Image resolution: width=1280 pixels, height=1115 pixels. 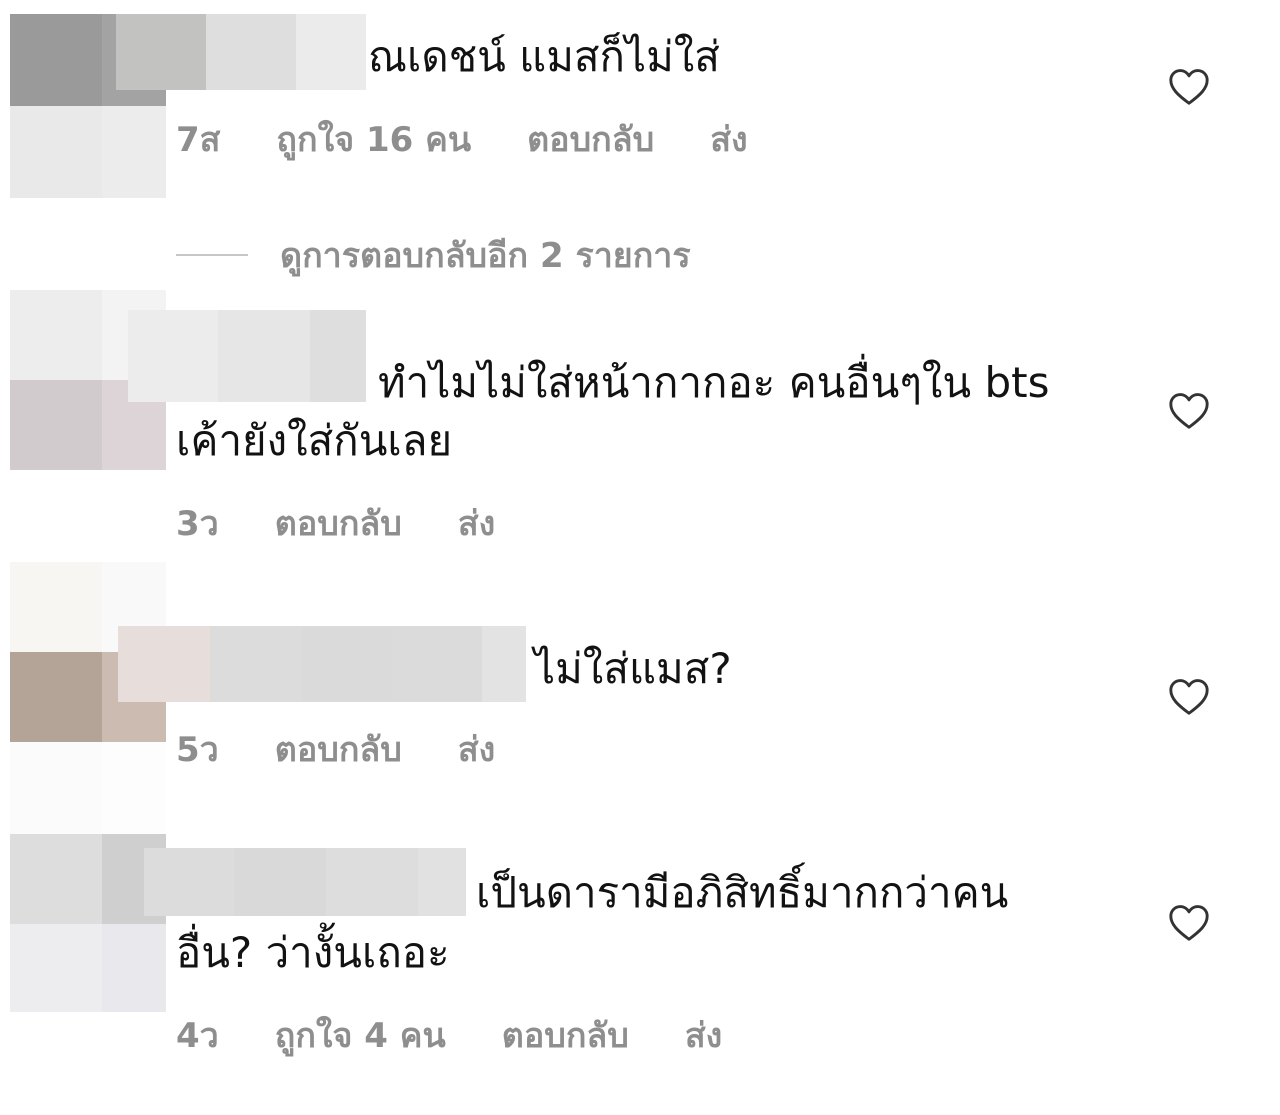 What do you see at coordinates (88, 923) in the screenshot?
I see `avatar` at bounding box center [88, 923].